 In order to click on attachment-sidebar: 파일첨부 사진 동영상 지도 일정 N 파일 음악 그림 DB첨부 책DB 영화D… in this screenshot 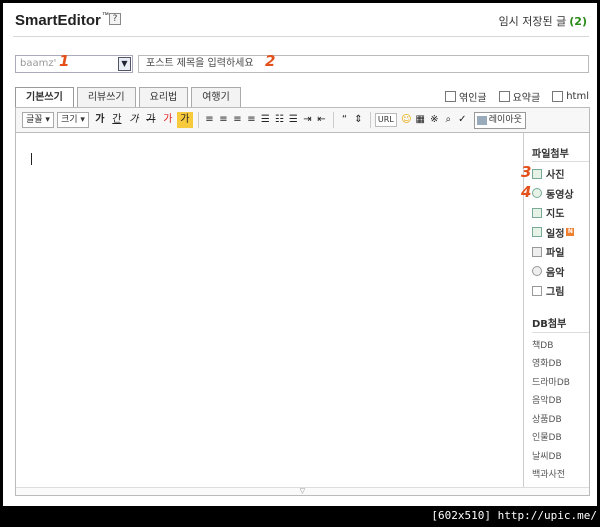, I will do `click(556, 310)`.